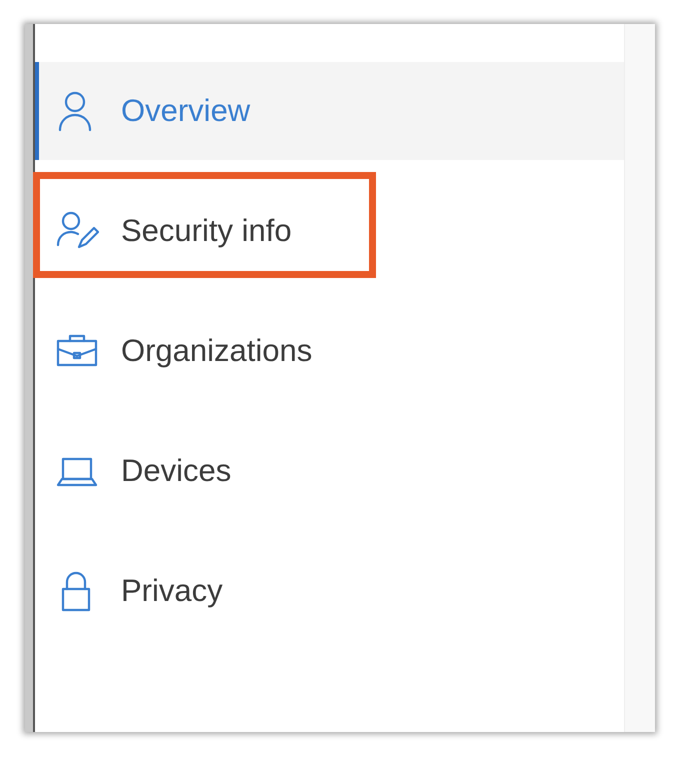 This screenshot has height=760, width=686. I want to click on nav-label: Organizations, so click(216, 351).